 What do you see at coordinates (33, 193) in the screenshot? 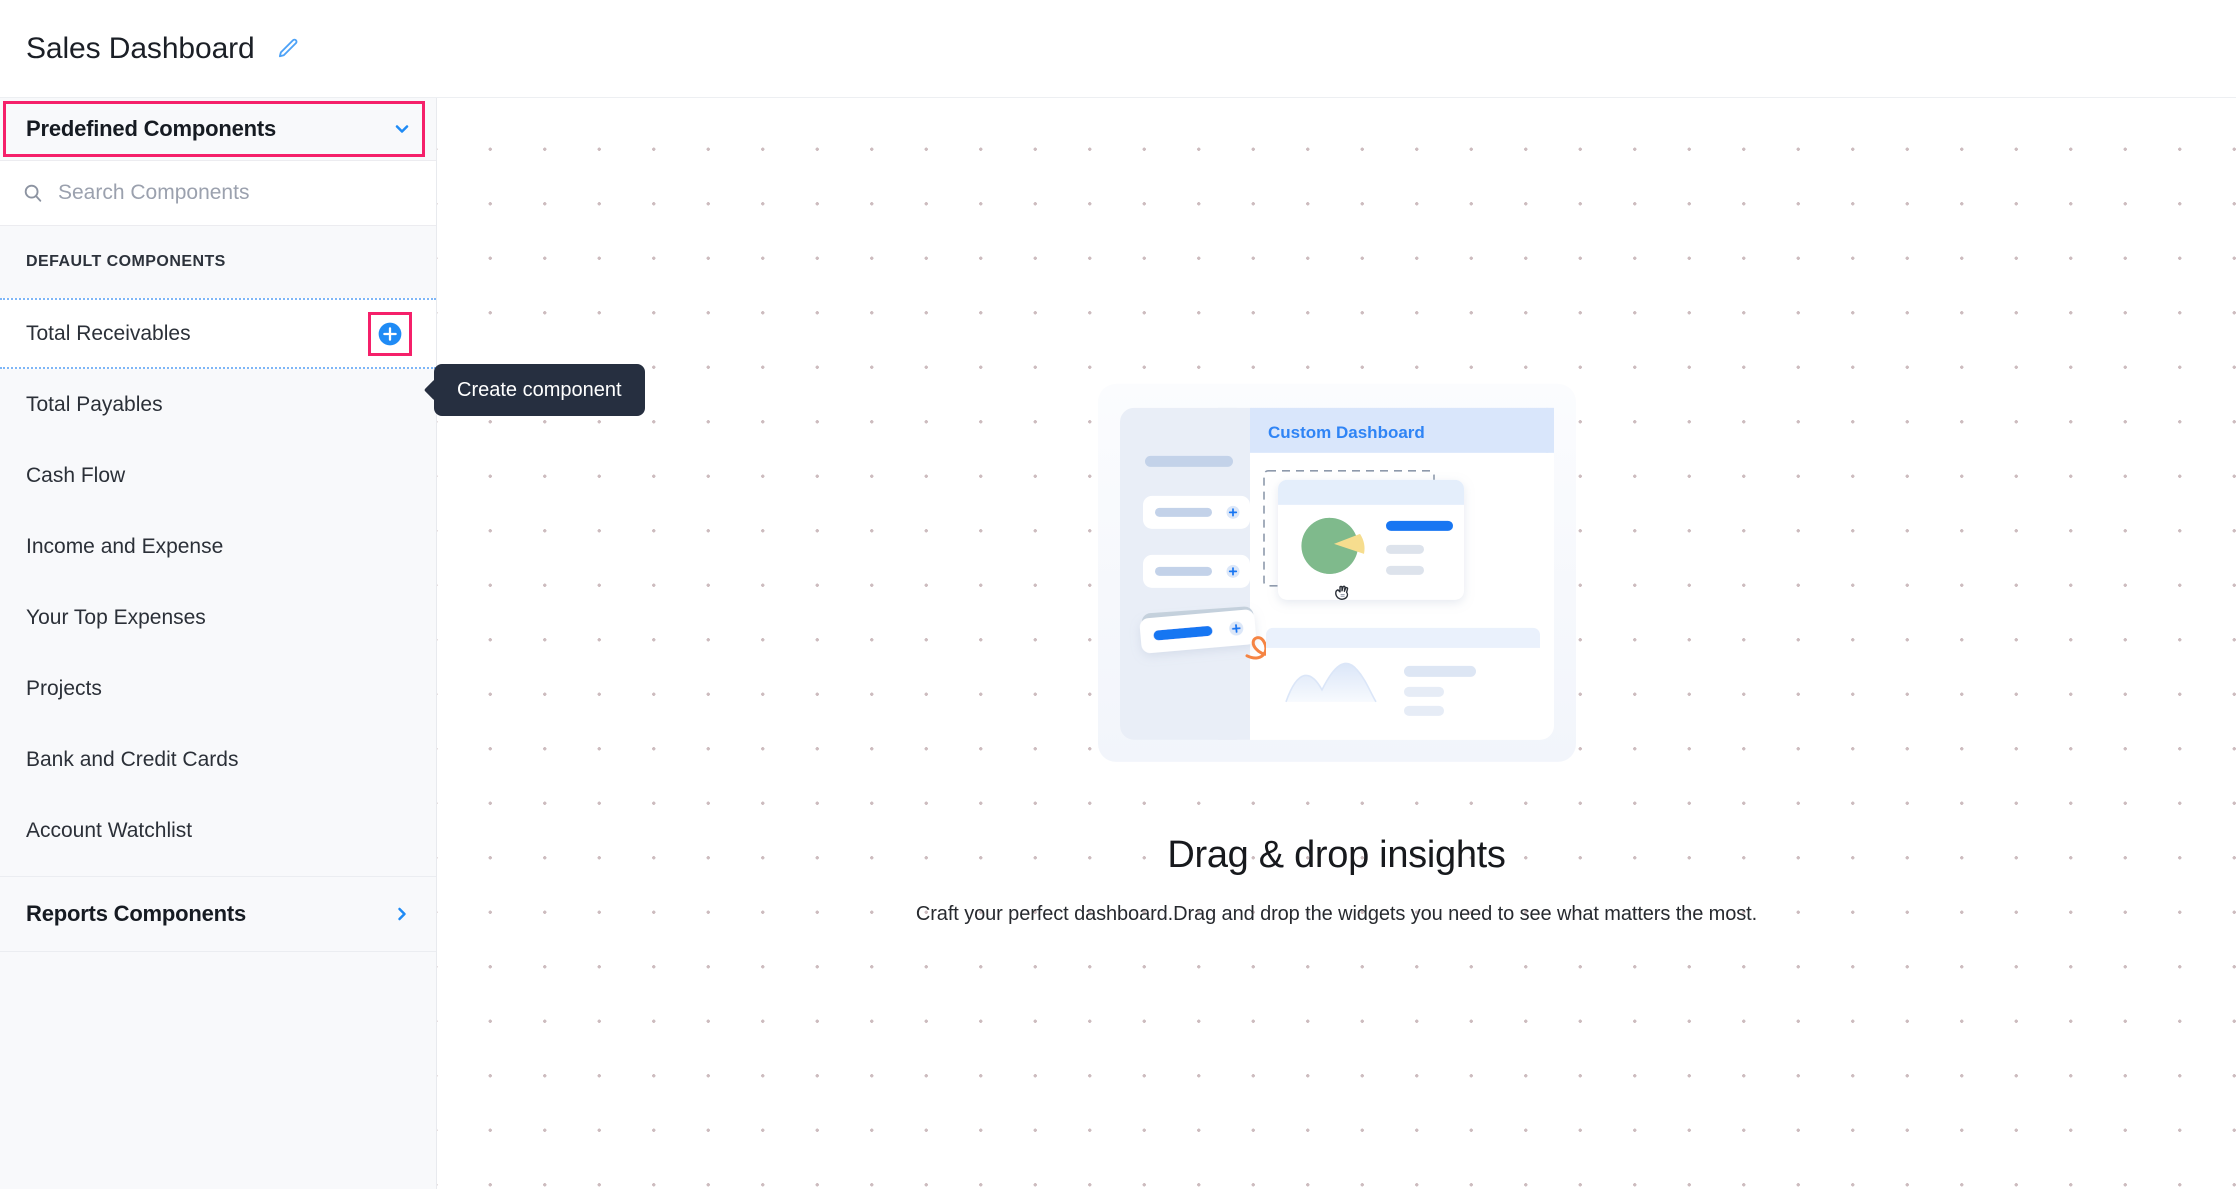
I see `search-icon` at bounding box center [33, 193].